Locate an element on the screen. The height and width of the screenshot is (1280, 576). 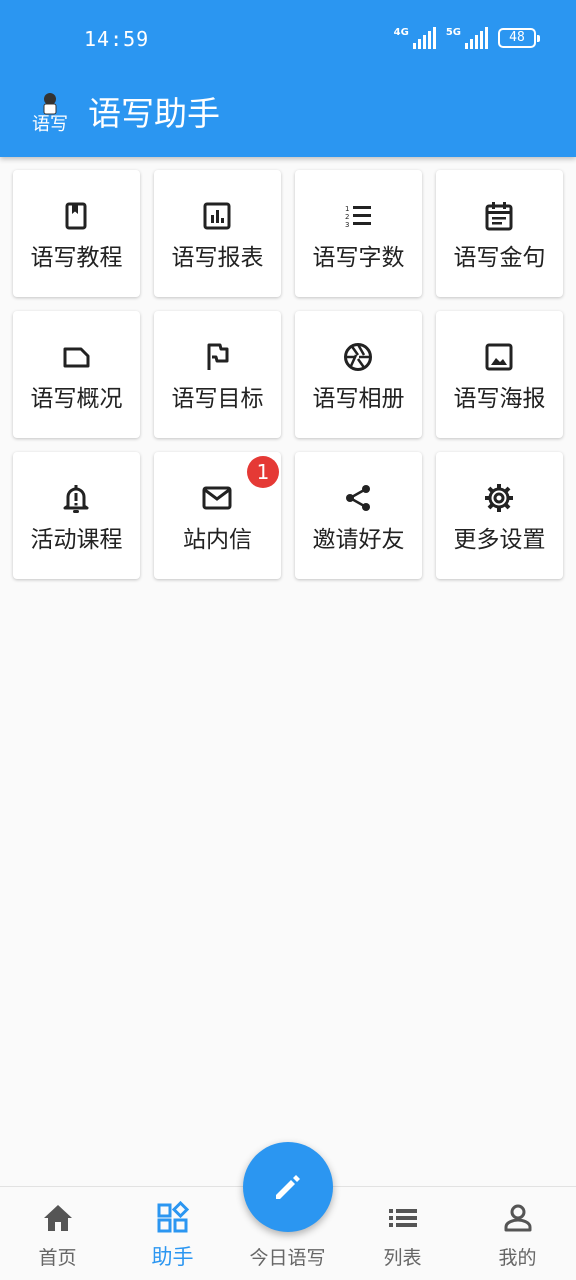
svg-text: 2 is located at coordinates (347, 217).